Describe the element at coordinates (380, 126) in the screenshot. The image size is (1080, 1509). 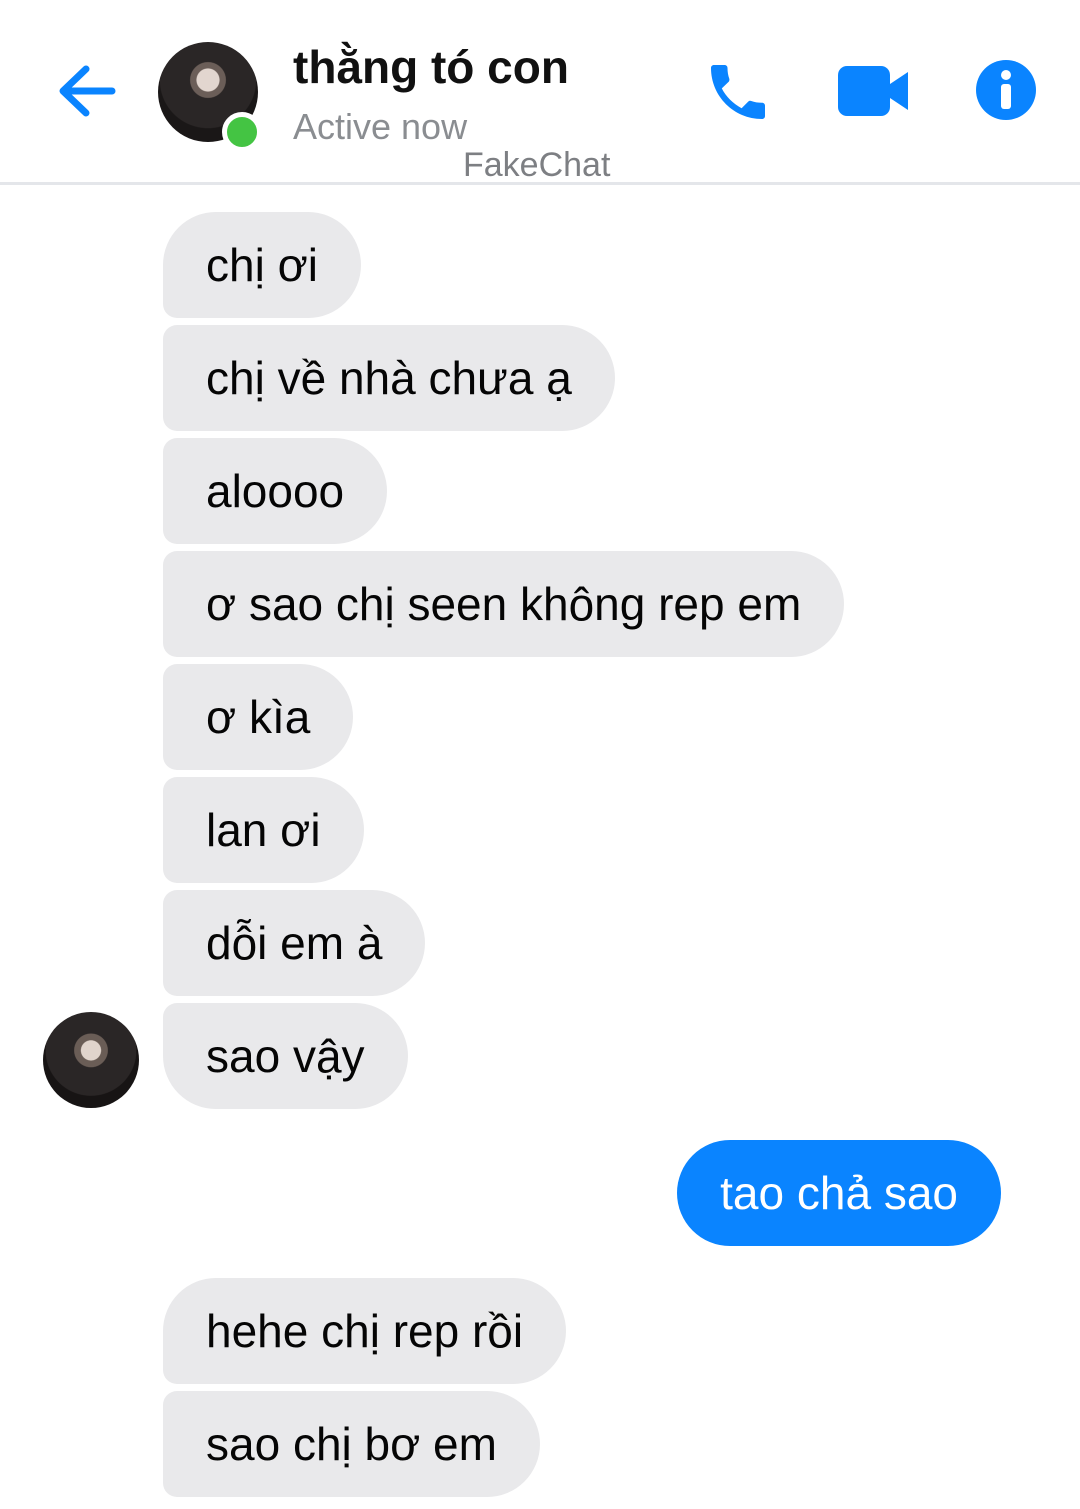
I see `active-status: Active now` at that location.